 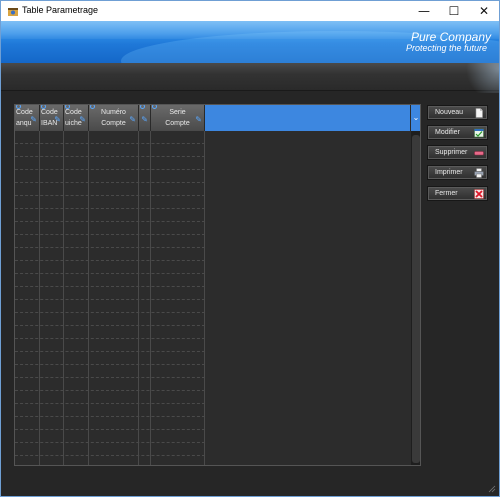 What do you see at coordinates (250, 11) in the screenshot?
I see `title-bar: Table Parametrage — ☐ ✕` at bounding box center [250, 11].